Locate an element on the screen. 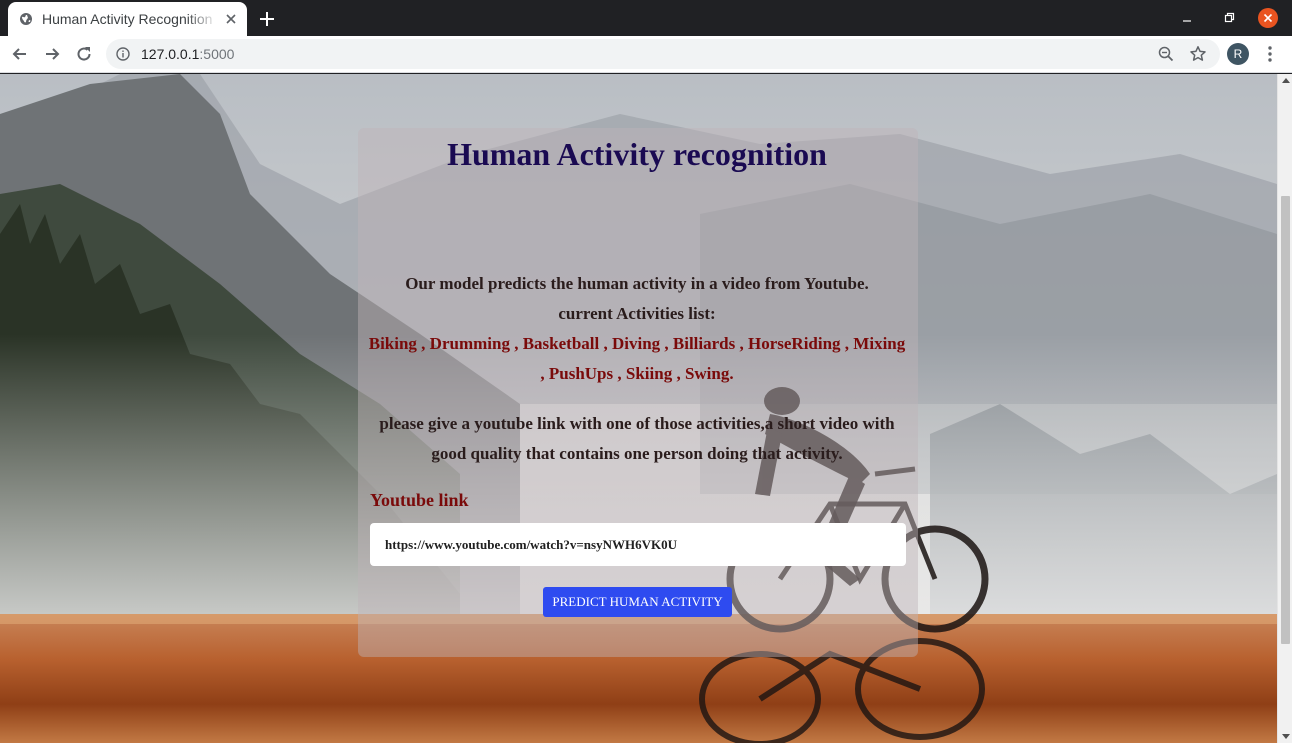 The image size is (1292, 743). browser-tab: Human Activity Recognition is located at coordinates (127, 19).